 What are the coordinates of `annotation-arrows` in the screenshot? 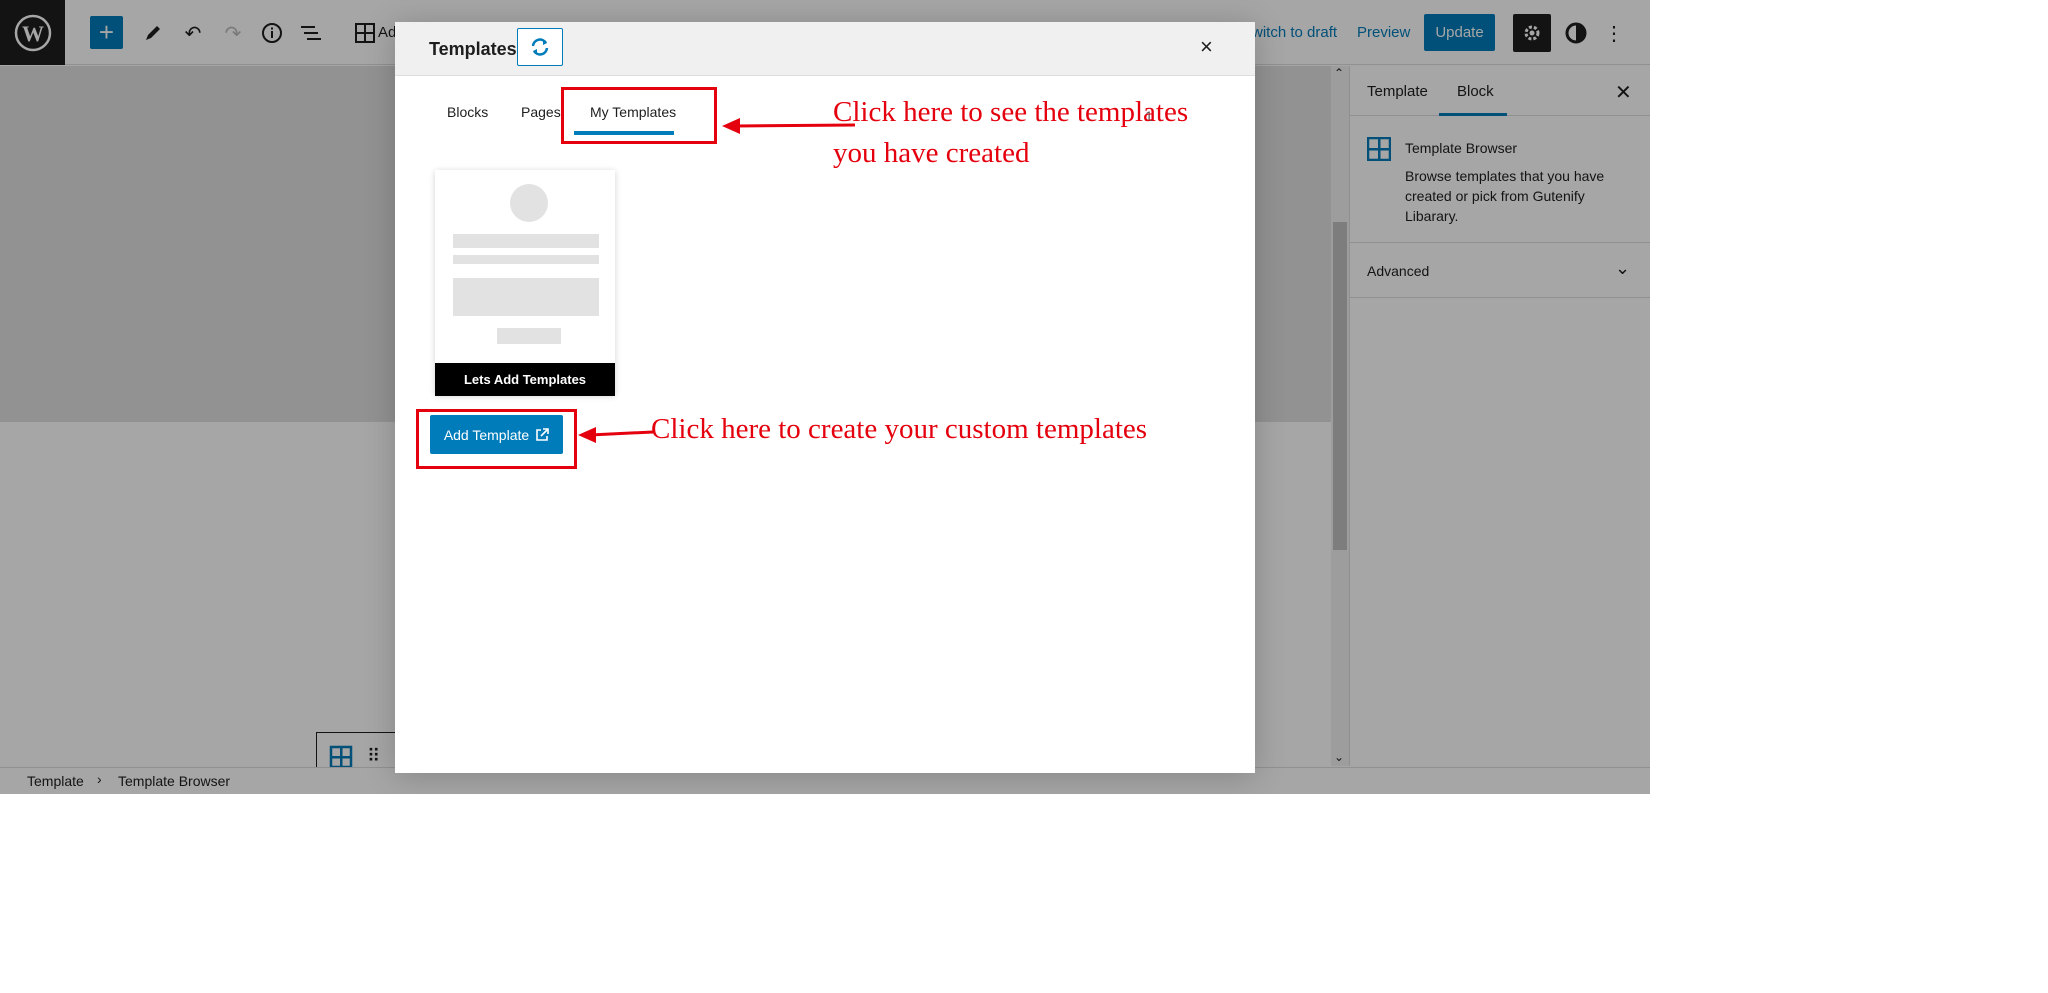 It's located at (717, 280).